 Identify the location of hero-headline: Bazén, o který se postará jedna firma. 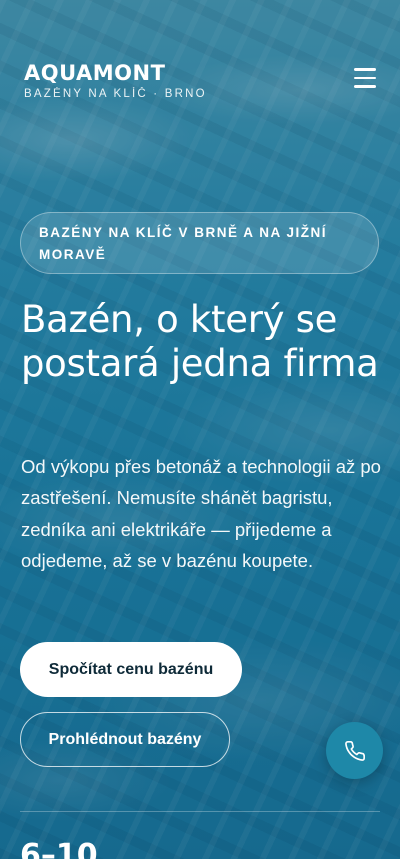
(200, 341).